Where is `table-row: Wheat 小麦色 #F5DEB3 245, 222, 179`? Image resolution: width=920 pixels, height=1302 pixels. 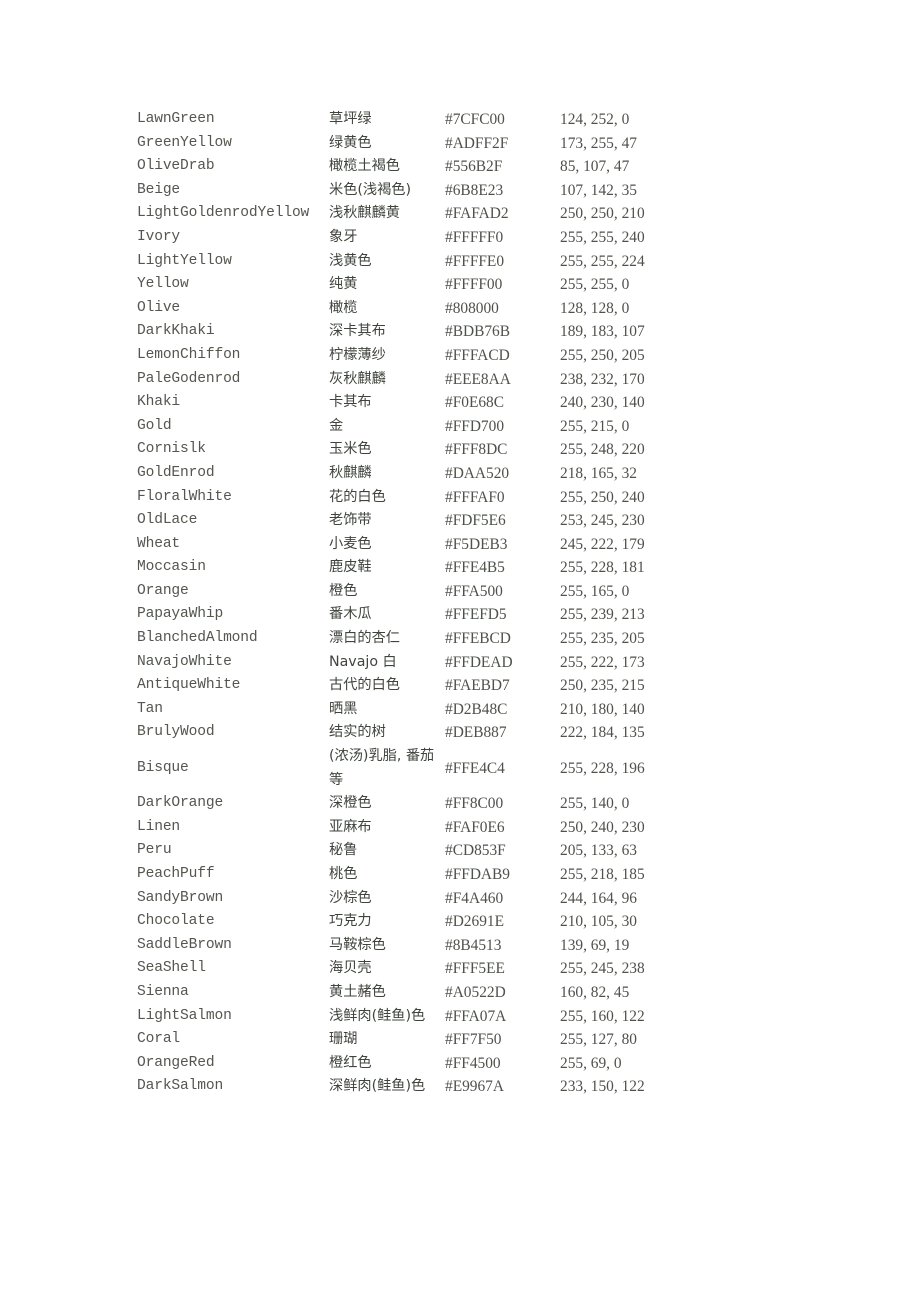 table-row: Wheat 小麦色 #F5DEB3 245, 222, 179 is located at coordinates (461, 545).